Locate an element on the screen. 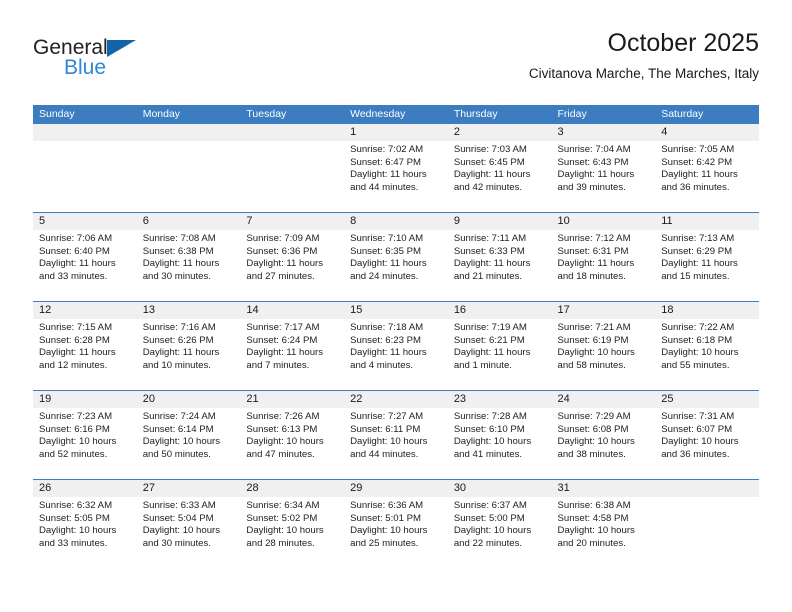  day-number: 27 is located at coordinates (148, 488).